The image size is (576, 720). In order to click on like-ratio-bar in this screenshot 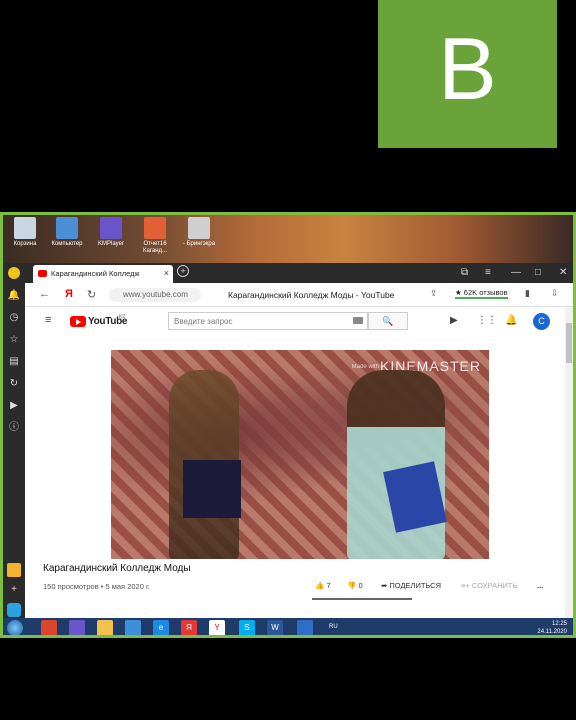, I will do `click(362, 599)`.